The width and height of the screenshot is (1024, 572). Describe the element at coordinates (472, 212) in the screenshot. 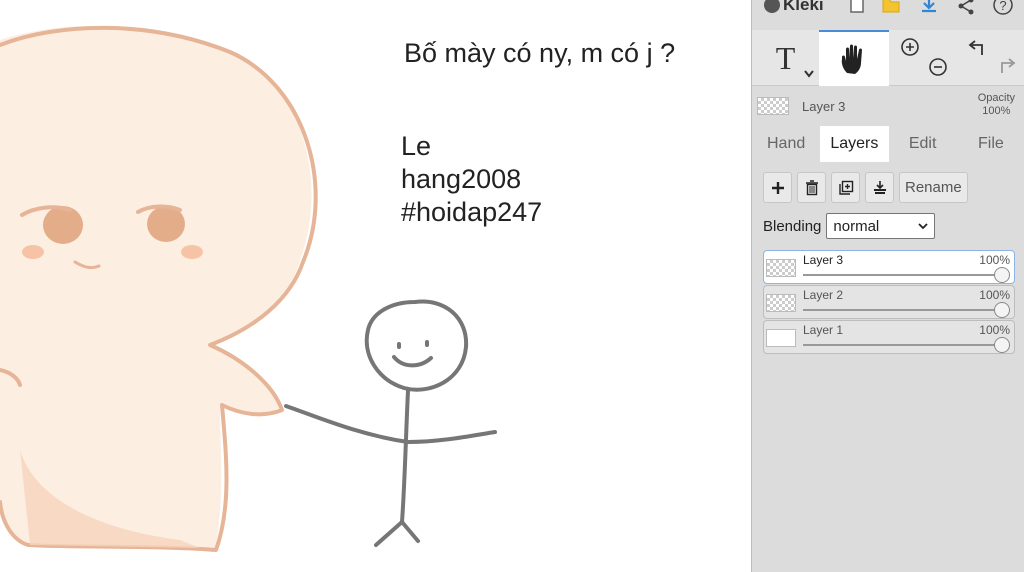

I see `canvas-signature-line-3: #hoidap247` at that location.